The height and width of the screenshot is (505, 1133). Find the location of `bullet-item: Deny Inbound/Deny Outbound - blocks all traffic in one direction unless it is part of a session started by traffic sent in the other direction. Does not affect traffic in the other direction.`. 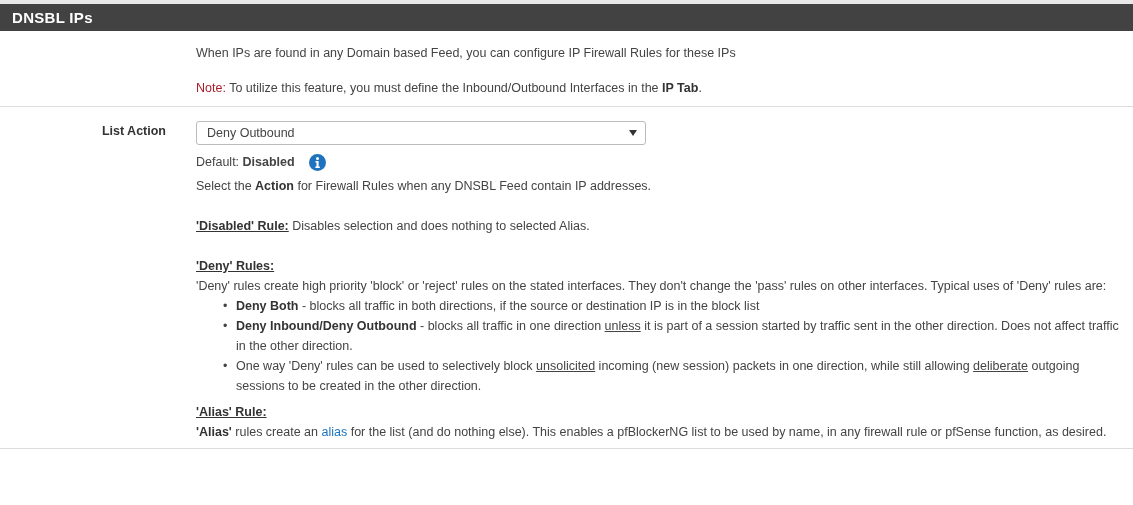

bullet-item: Deny Inbound/Deny Outbound - blocks all traffic in one direction unless it is part of a session started by traffic sent in the other direction. Does not affect traffic in the other direction. is located at coordinates (678, 336).